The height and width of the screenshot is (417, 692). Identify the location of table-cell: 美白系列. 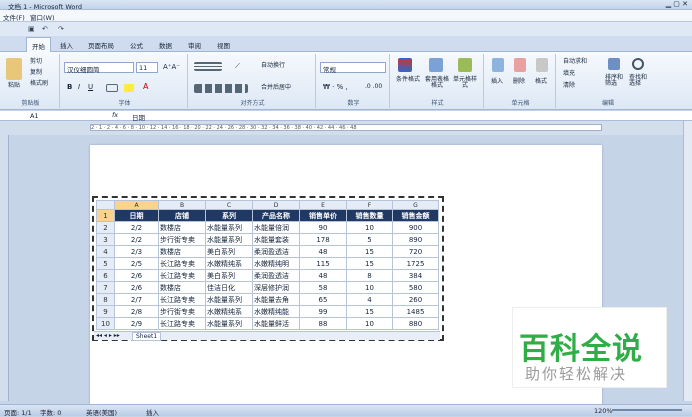
(229, 275).